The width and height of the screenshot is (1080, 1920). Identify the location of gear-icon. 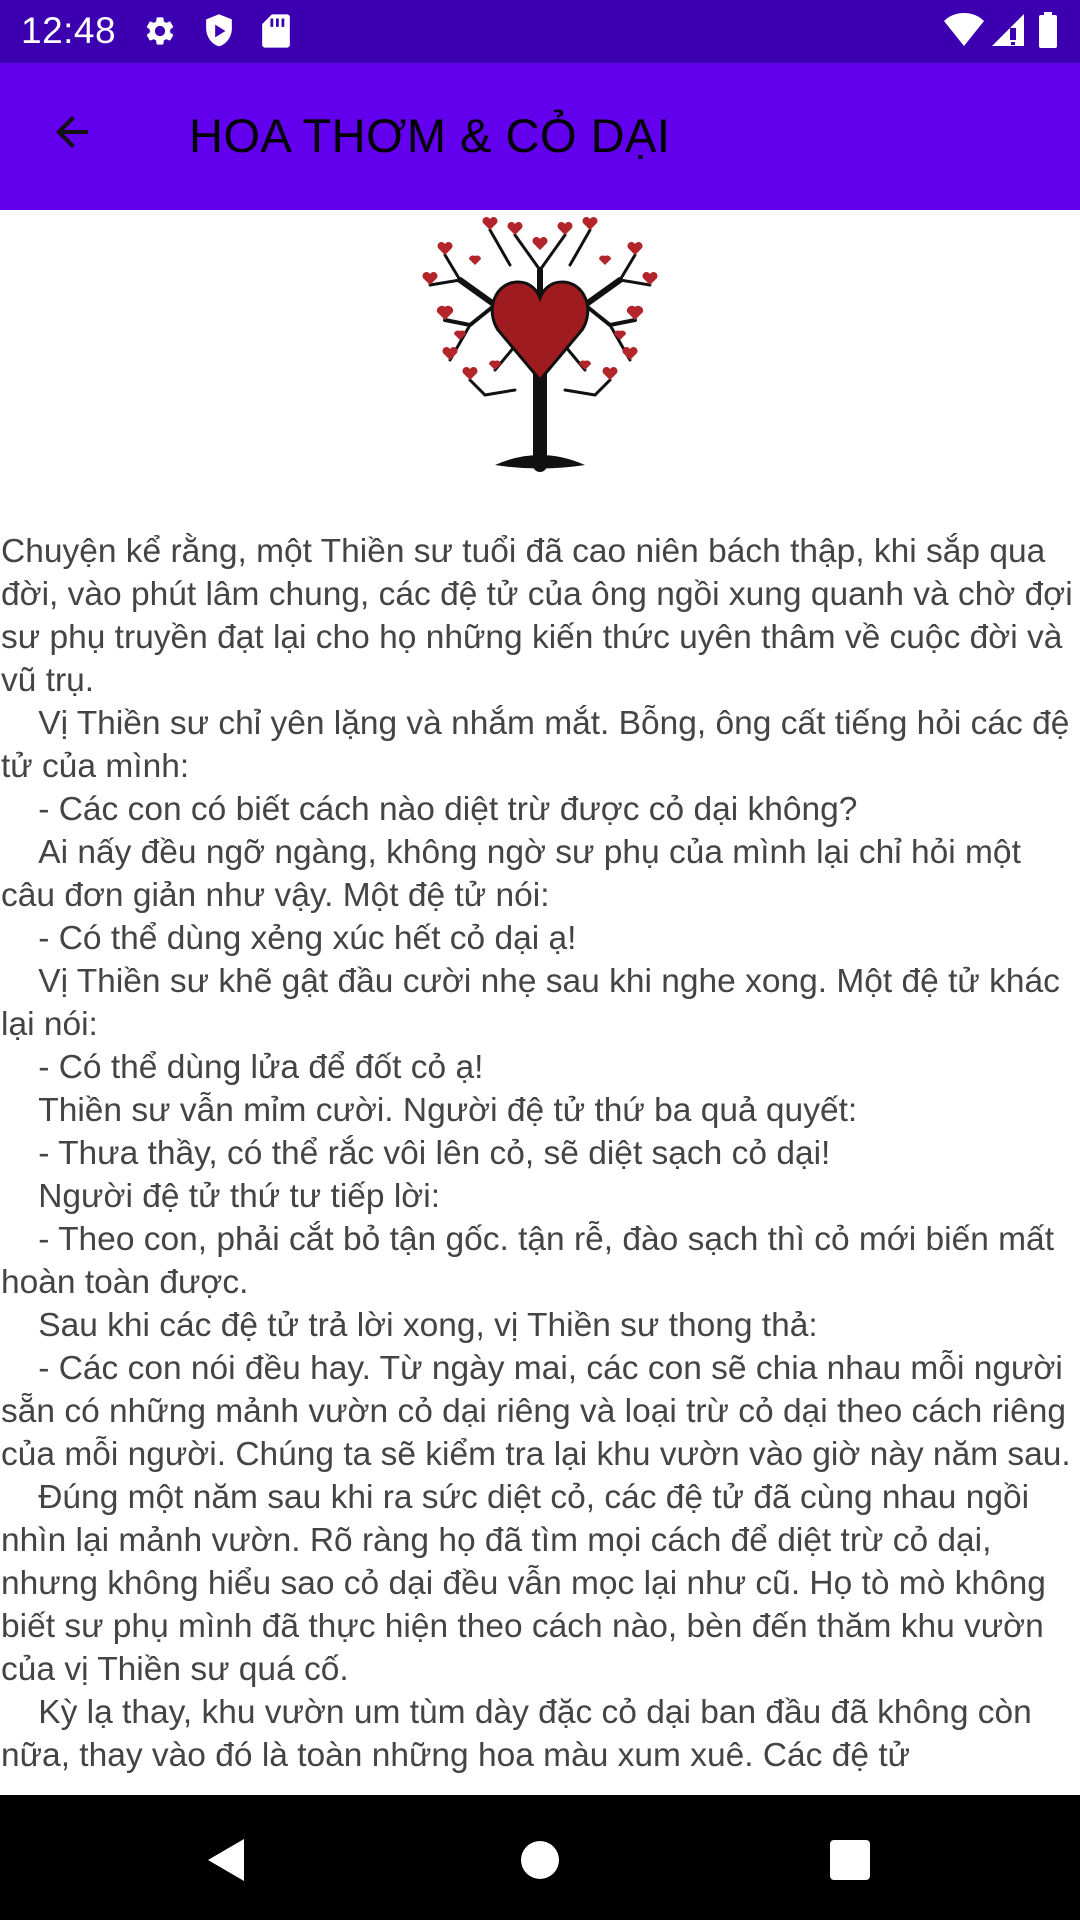
(160, 31).